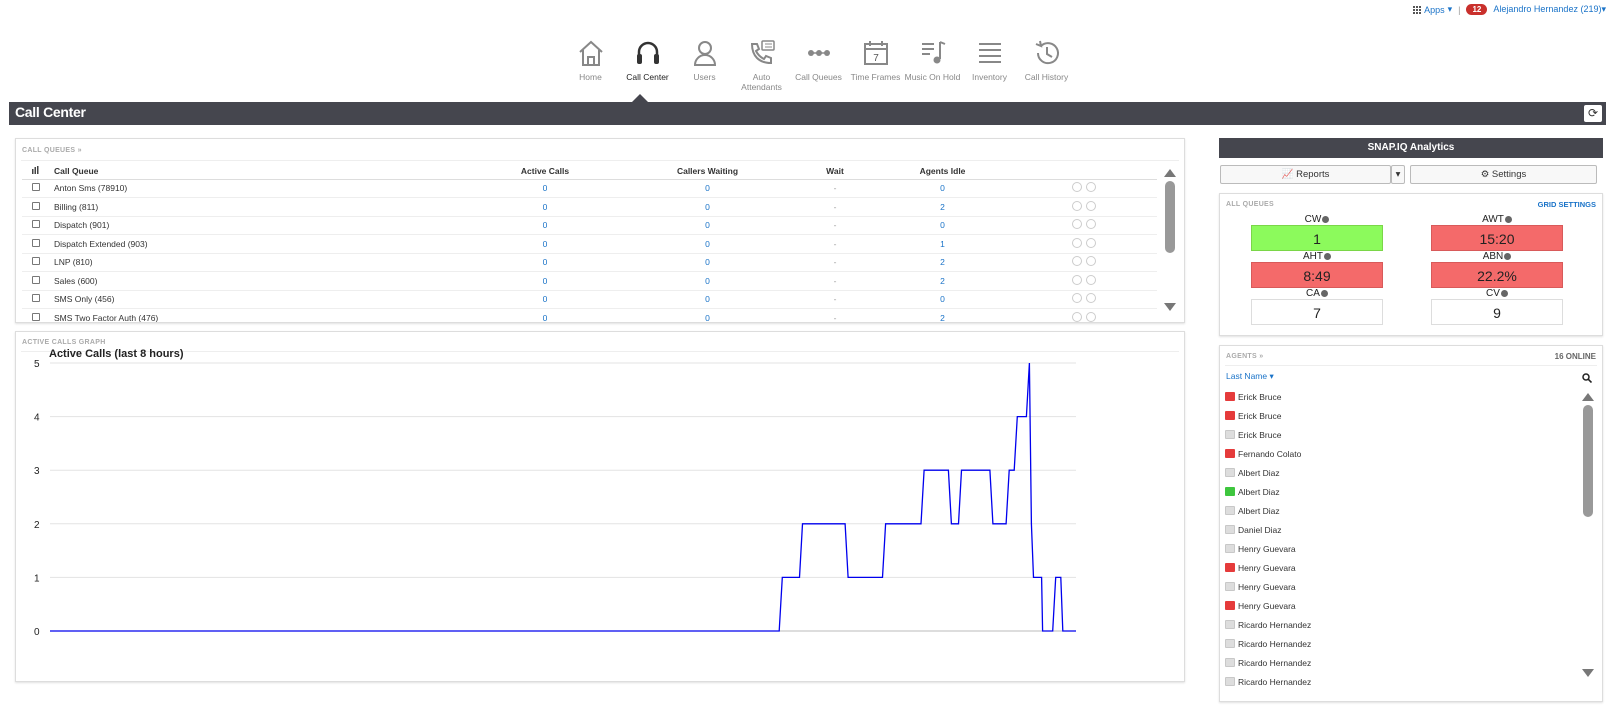  What do you see at coordinates (704, 65) in the screenshot?
I see `nav-users: Users` at bounding box center [704, 65].